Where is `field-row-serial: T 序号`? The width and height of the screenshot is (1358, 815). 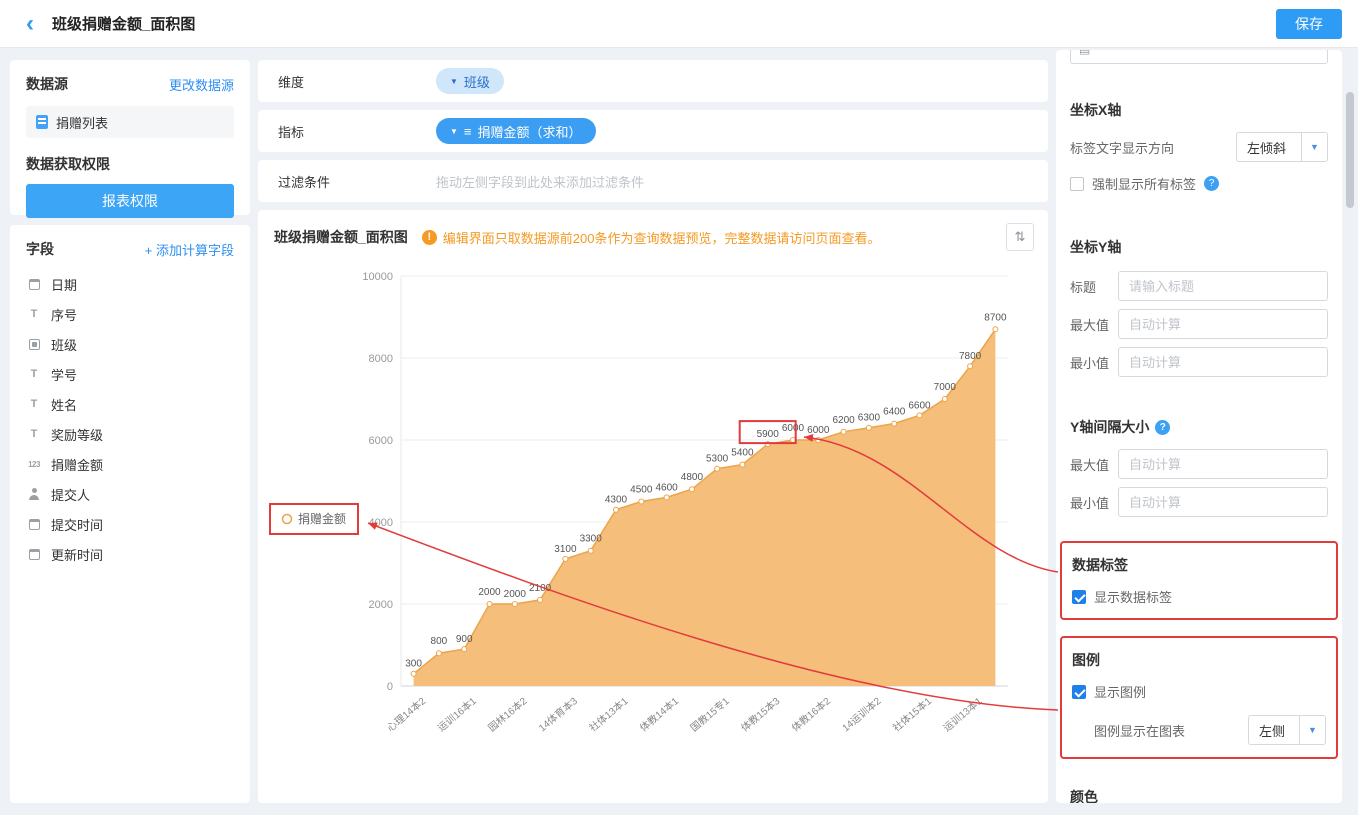 field-row-serial: T 序号 is located at coordinates (130, 314).